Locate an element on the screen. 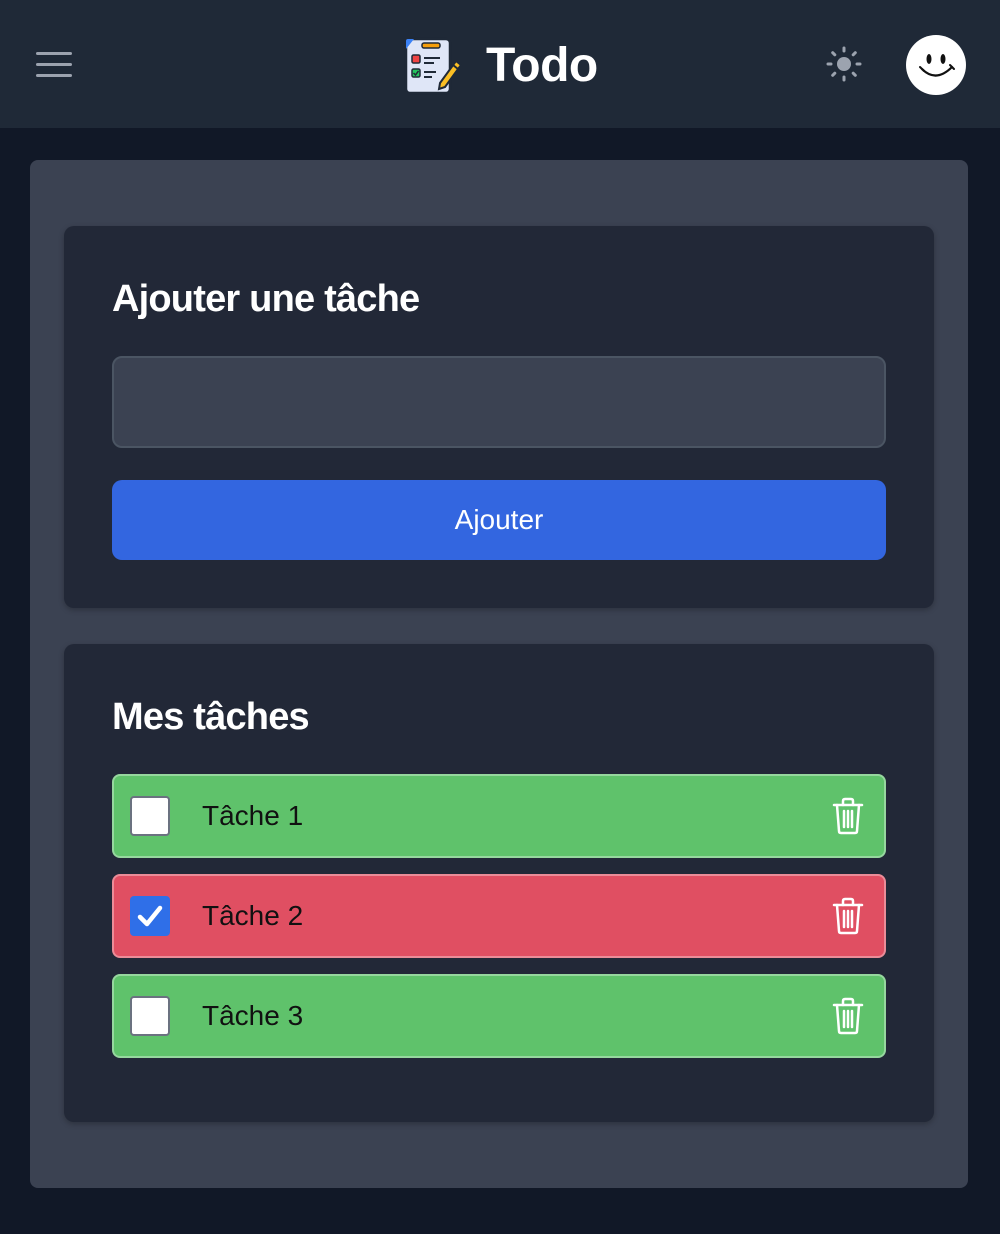 The width and height of the screenshot is (1000, 1234). app-title: Todo is located at coordinates (542, 65).